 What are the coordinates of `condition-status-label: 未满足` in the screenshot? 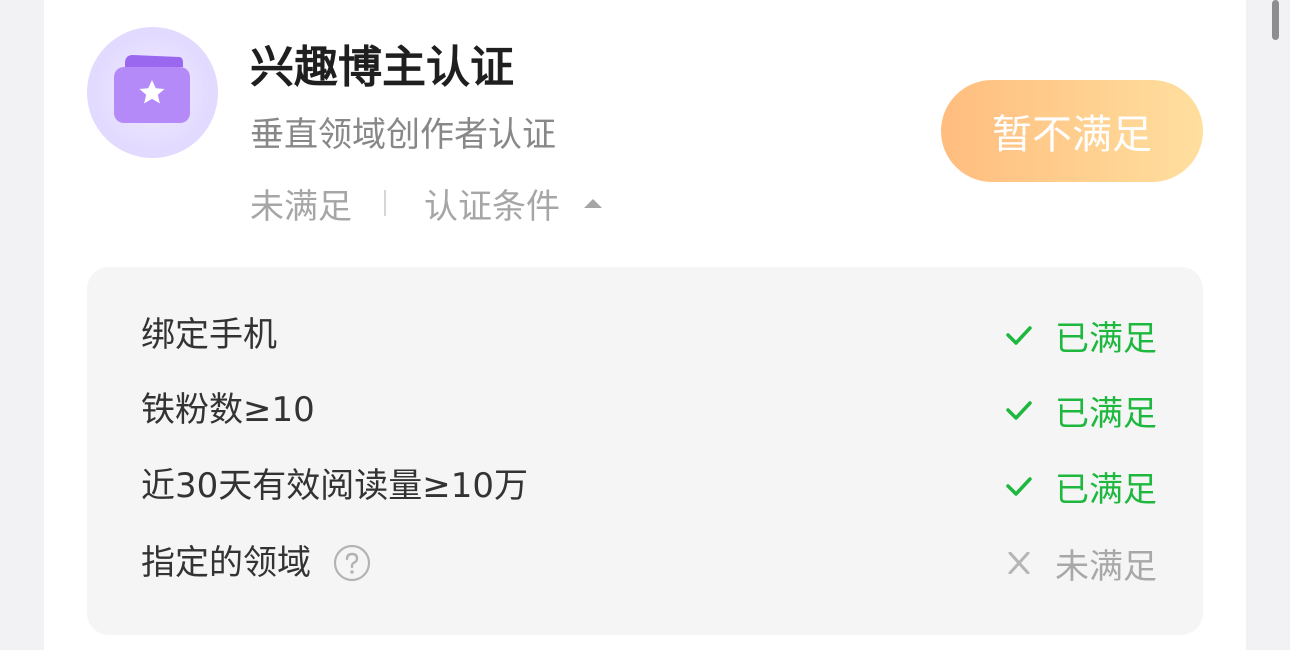 It's located at (1106, 566).